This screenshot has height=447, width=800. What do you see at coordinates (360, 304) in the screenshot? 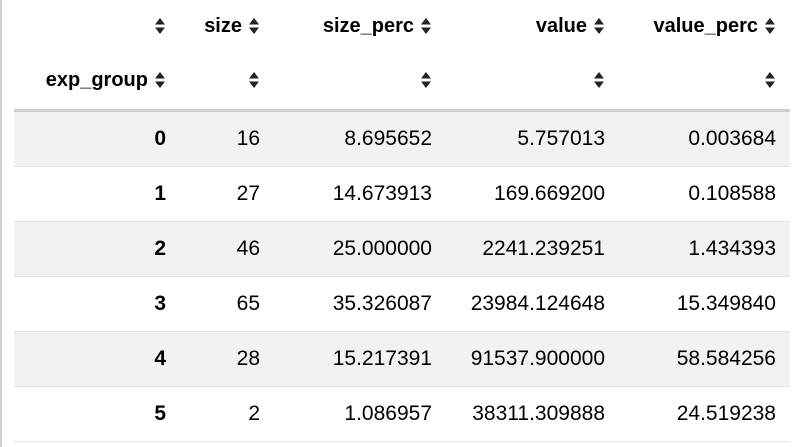
I see `table-cell: 35.326087` at bounding box center [360, 304].